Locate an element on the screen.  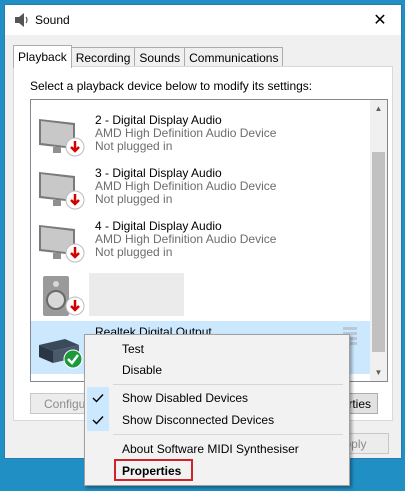
tab-strip: Playback Recording Sounds Communications is located at coordinates (148, 56).